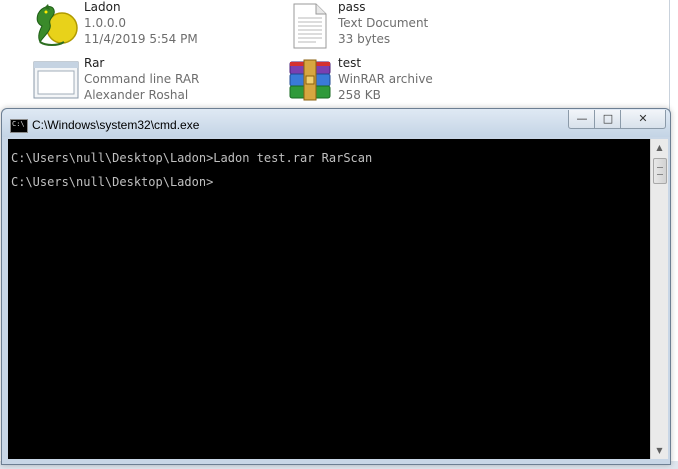 Image resolution: width=678 pixels, height=469 pixels. Describe the element at coordinates (56, 80) in the screenshot. I see `rar-exe-icon` at that location.